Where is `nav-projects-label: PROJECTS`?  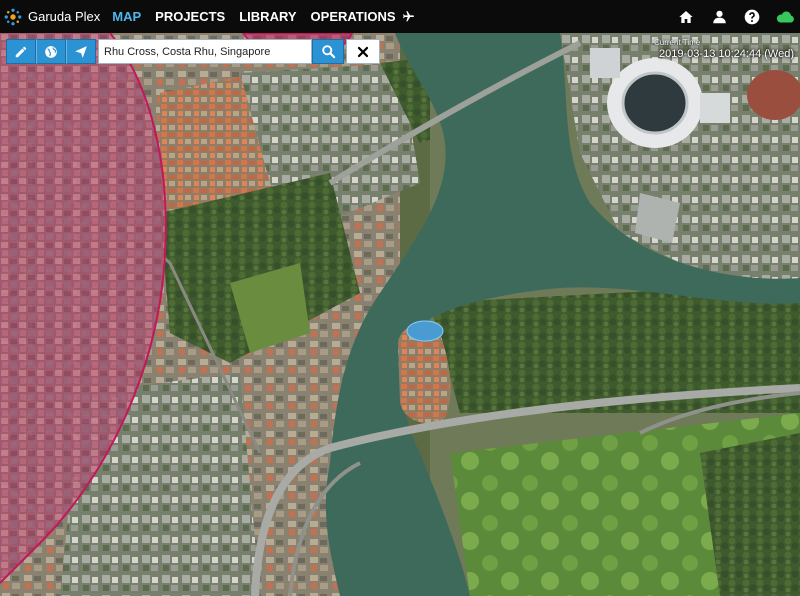
nav-projects-label: PROJECTS is located at coordinates (190, 16).